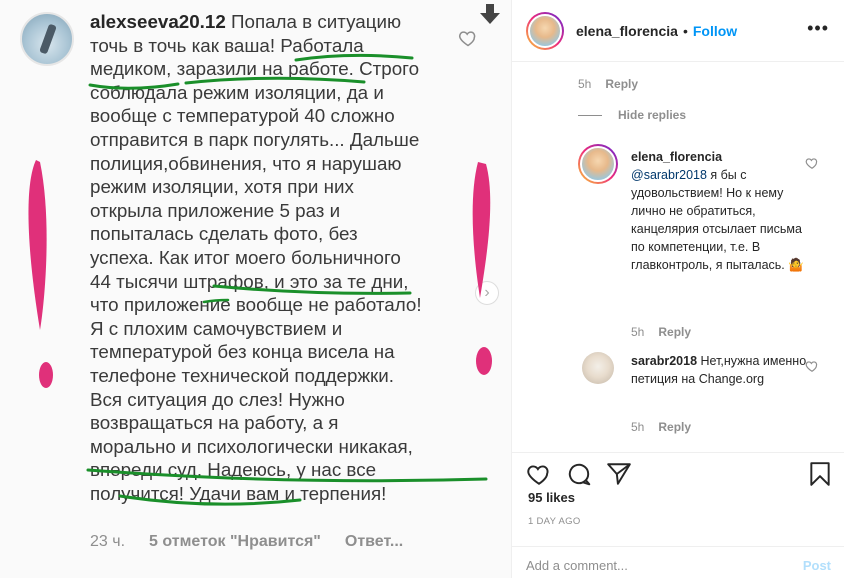 The image size is (844, 578). What do you see at coordinates (554, 521) in the screenshot?
I see `post-time-ago: 1 DAY AGO` at bounding box center [554, 521].